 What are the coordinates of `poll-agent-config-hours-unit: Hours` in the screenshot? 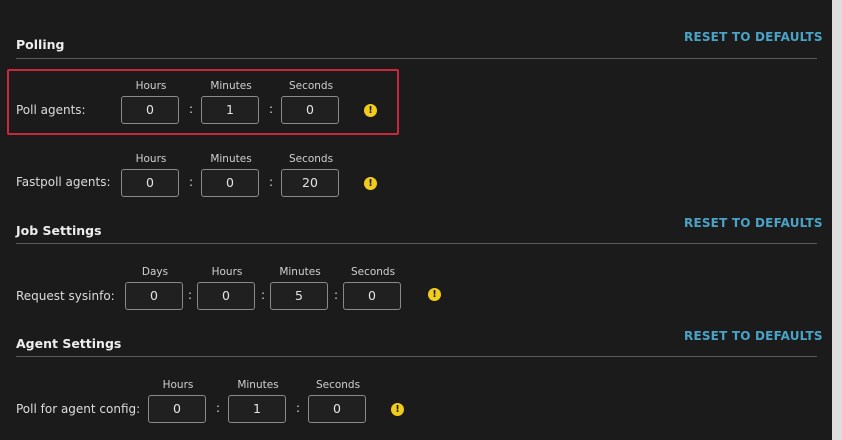 It's located at (178, 385).